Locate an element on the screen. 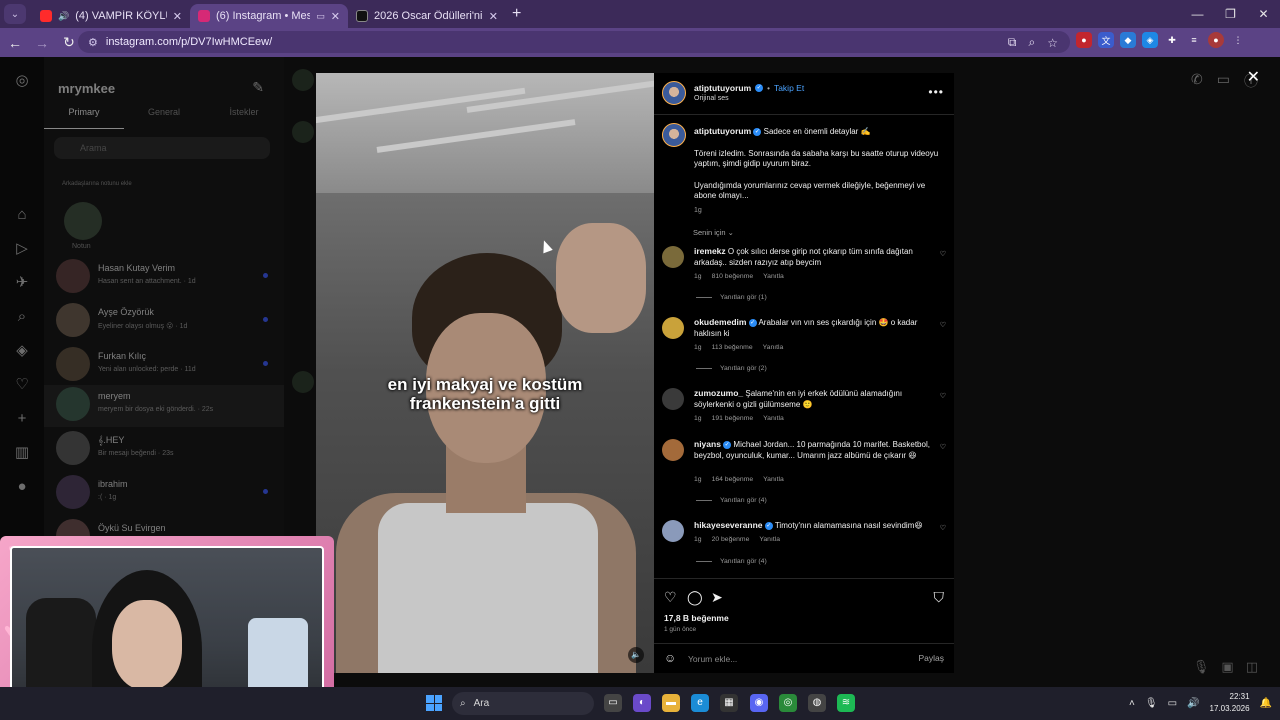  commenter-username: zumozumo_ is located at coordinates (718, 393).